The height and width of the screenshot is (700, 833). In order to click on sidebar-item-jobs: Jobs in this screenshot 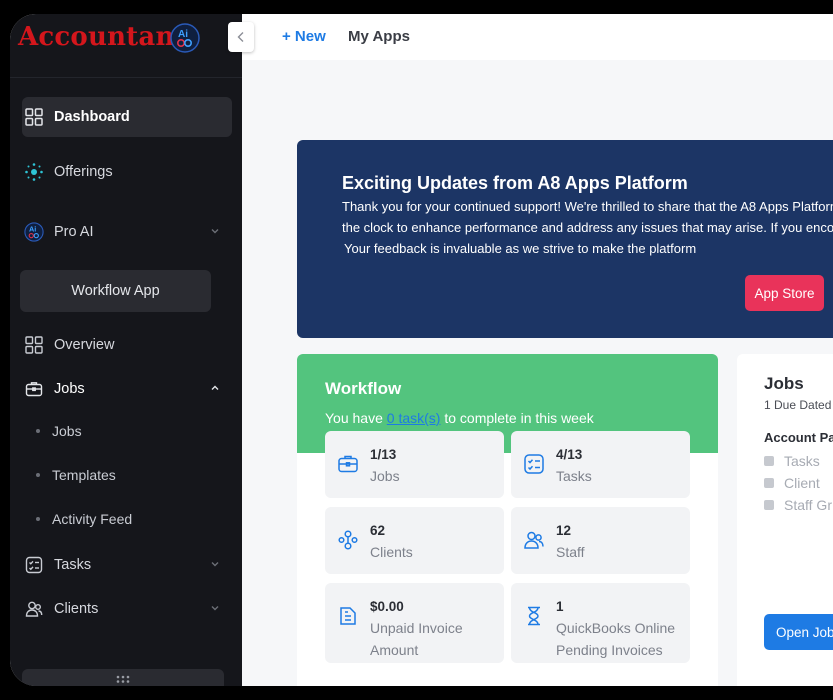, I will do `click(127, 389)`.